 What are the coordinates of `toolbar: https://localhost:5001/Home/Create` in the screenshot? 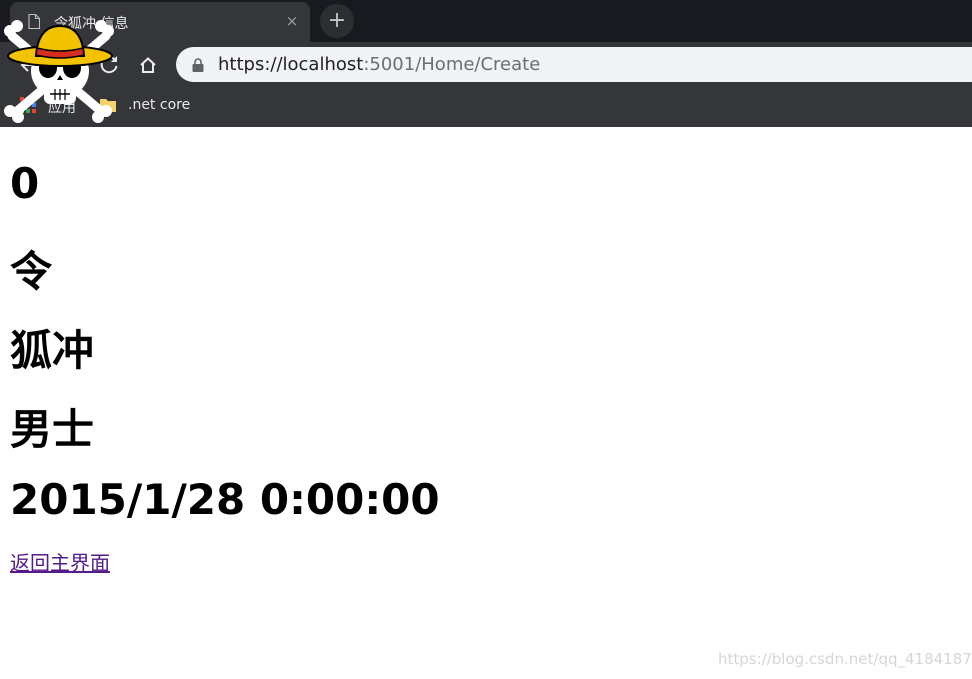 It's located at (486, 65).